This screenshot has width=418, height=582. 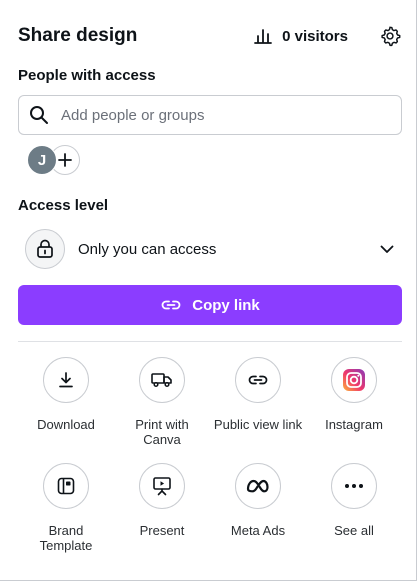 What do you see at coordinates (42, 160) in the screenshot?
I see `avatar: J` at bounding box center [42, 160].